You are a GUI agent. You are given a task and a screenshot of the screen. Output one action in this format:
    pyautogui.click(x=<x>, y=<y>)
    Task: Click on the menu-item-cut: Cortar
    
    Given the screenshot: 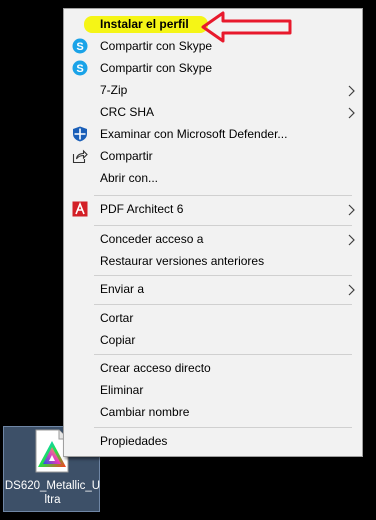 What is the action you would take?
    pyautogui.click(x=213, y=318)
    